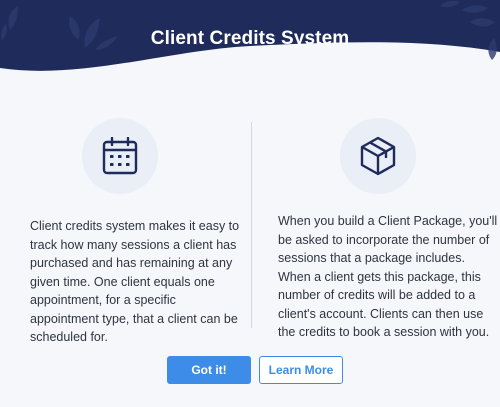 Image resolution: width=500 pixels, height=407 pixels. I want to click on calendar-icon-circle, so click(120, 156).